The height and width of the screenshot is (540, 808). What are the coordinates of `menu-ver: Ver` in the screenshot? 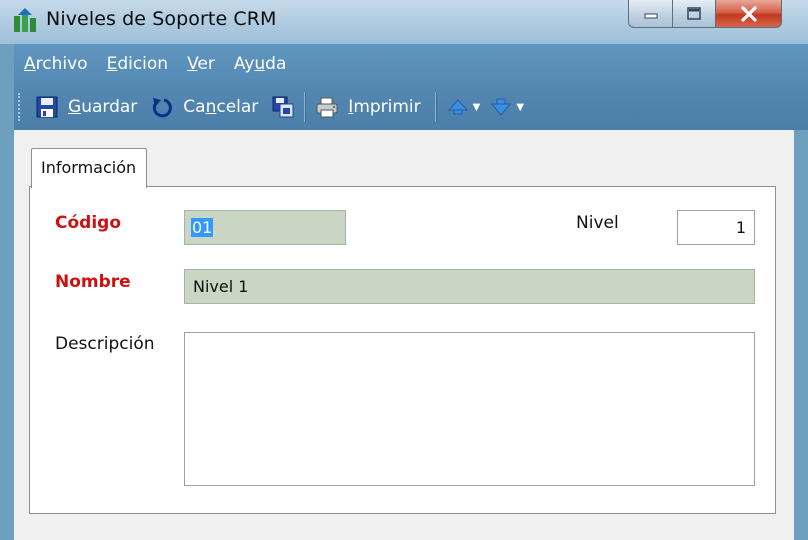 It's located at (201, 67).